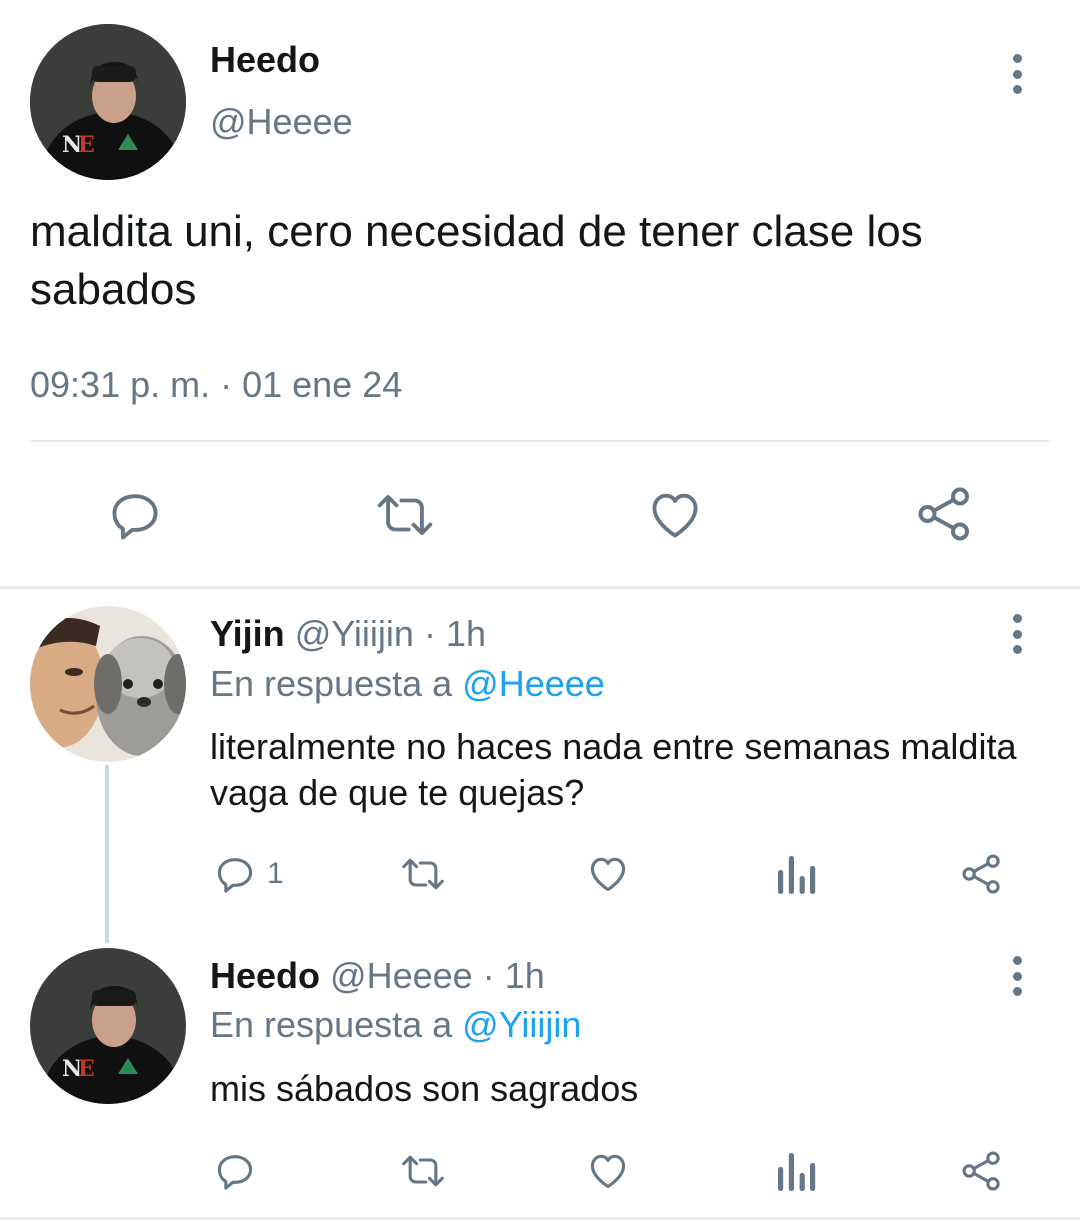 The width and height of the screenshot is (1080, 1221). I want to click on thread-line, so click(107, 854).